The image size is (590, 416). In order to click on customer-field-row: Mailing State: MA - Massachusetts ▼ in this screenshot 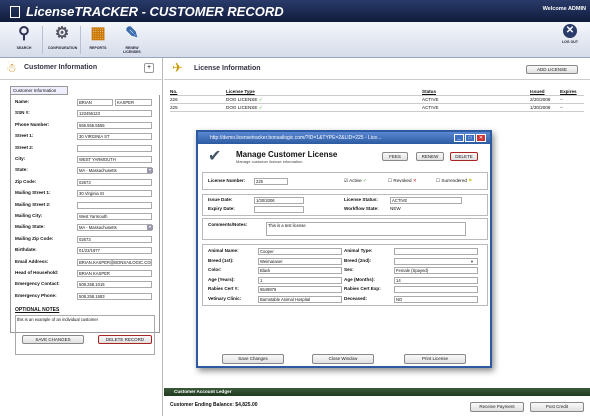, I will do `click(89, 228)`.